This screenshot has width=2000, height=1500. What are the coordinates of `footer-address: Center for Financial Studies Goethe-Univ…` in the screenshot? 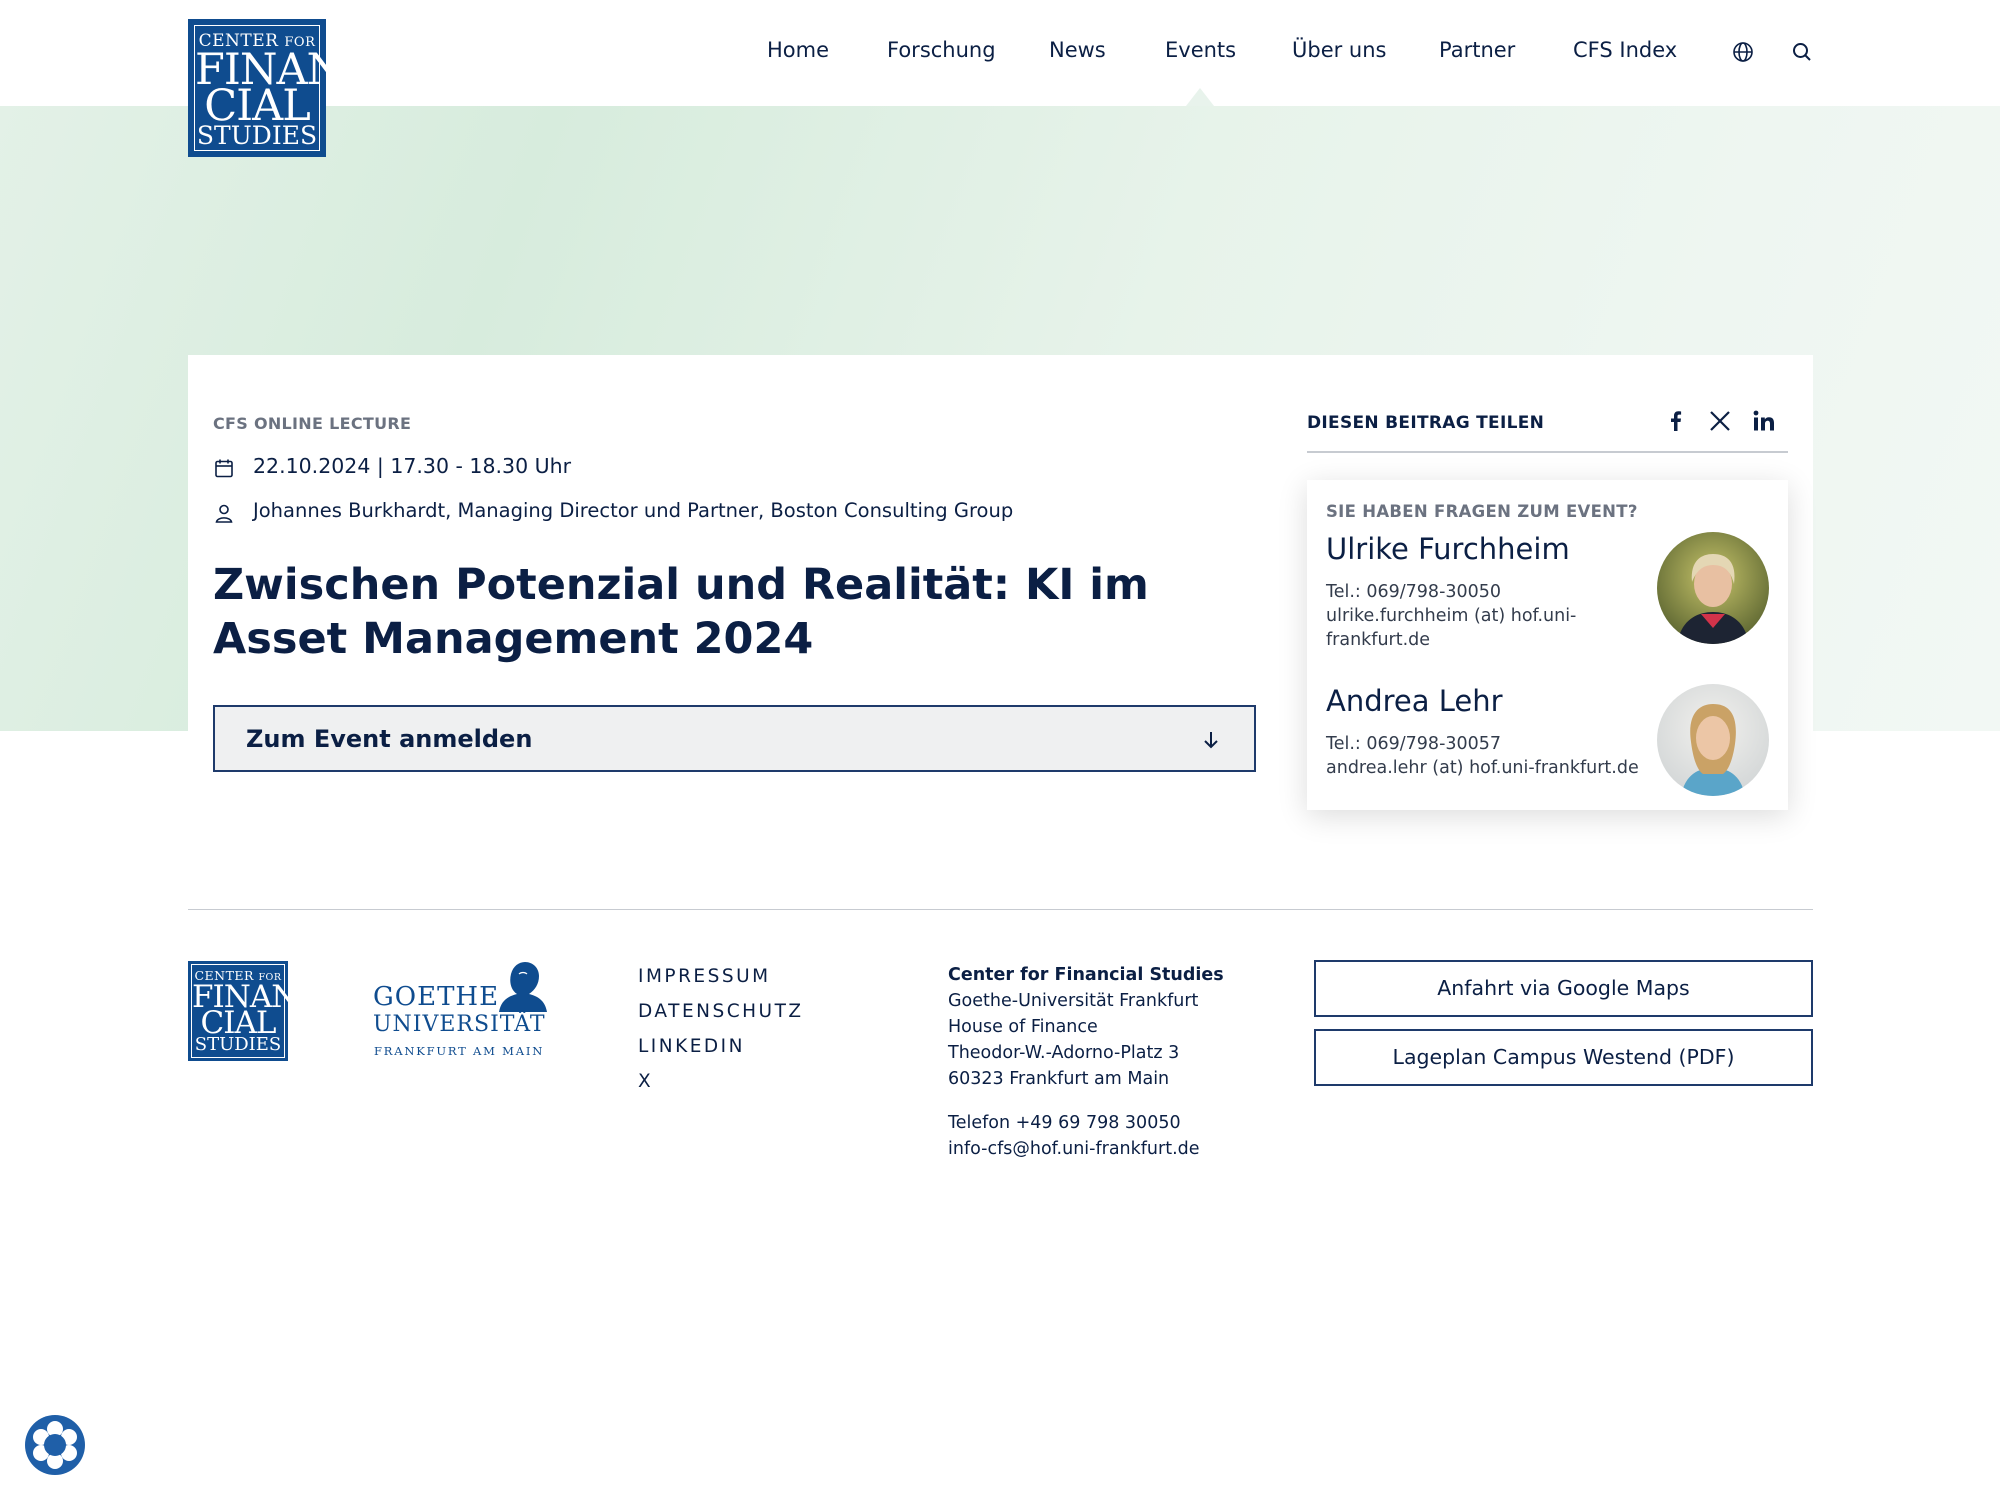 It's located at (1086, 1062).